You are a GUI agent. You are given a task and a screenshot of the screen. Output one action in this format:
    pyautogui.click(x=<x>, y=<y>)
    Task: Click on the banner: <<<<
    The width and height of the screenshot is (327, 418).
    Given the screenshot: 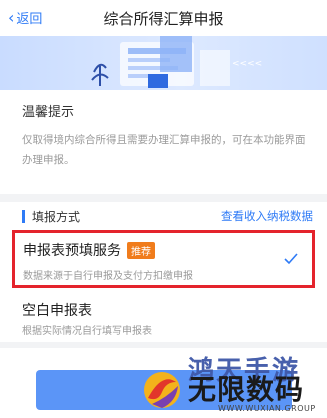 What is the action you would take?
    pyautogui.click(x=163, y=63)
    